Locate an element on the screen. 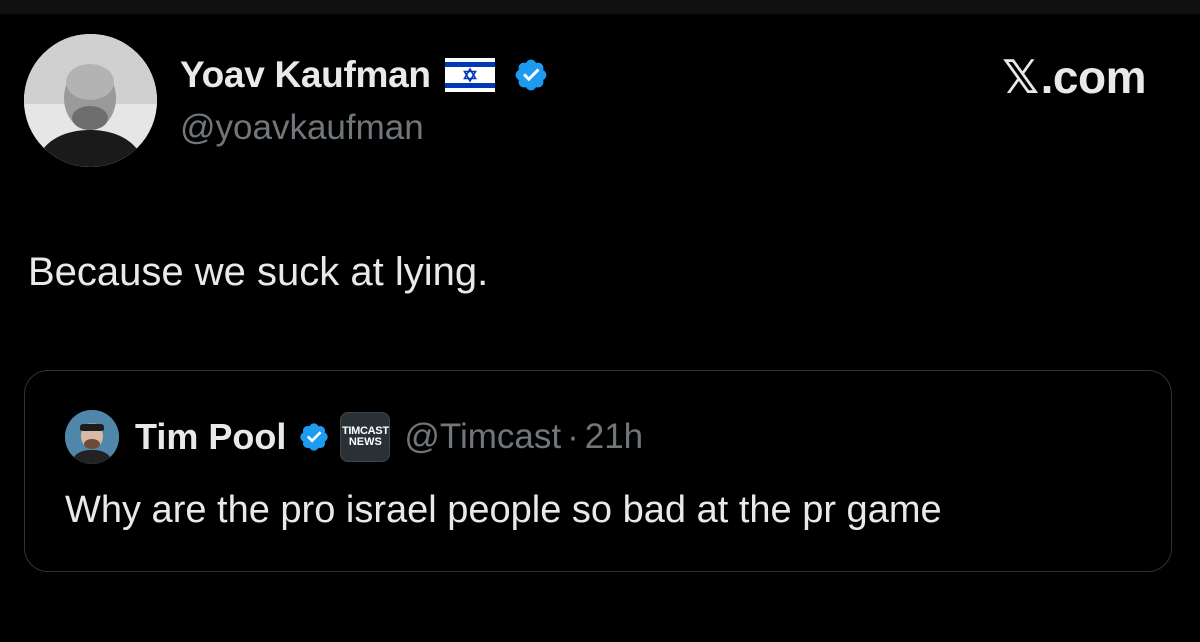 This screenshot has height=642, width=1200. author-name-row: Yoav Kaufman is located at coordinates (364, 75).